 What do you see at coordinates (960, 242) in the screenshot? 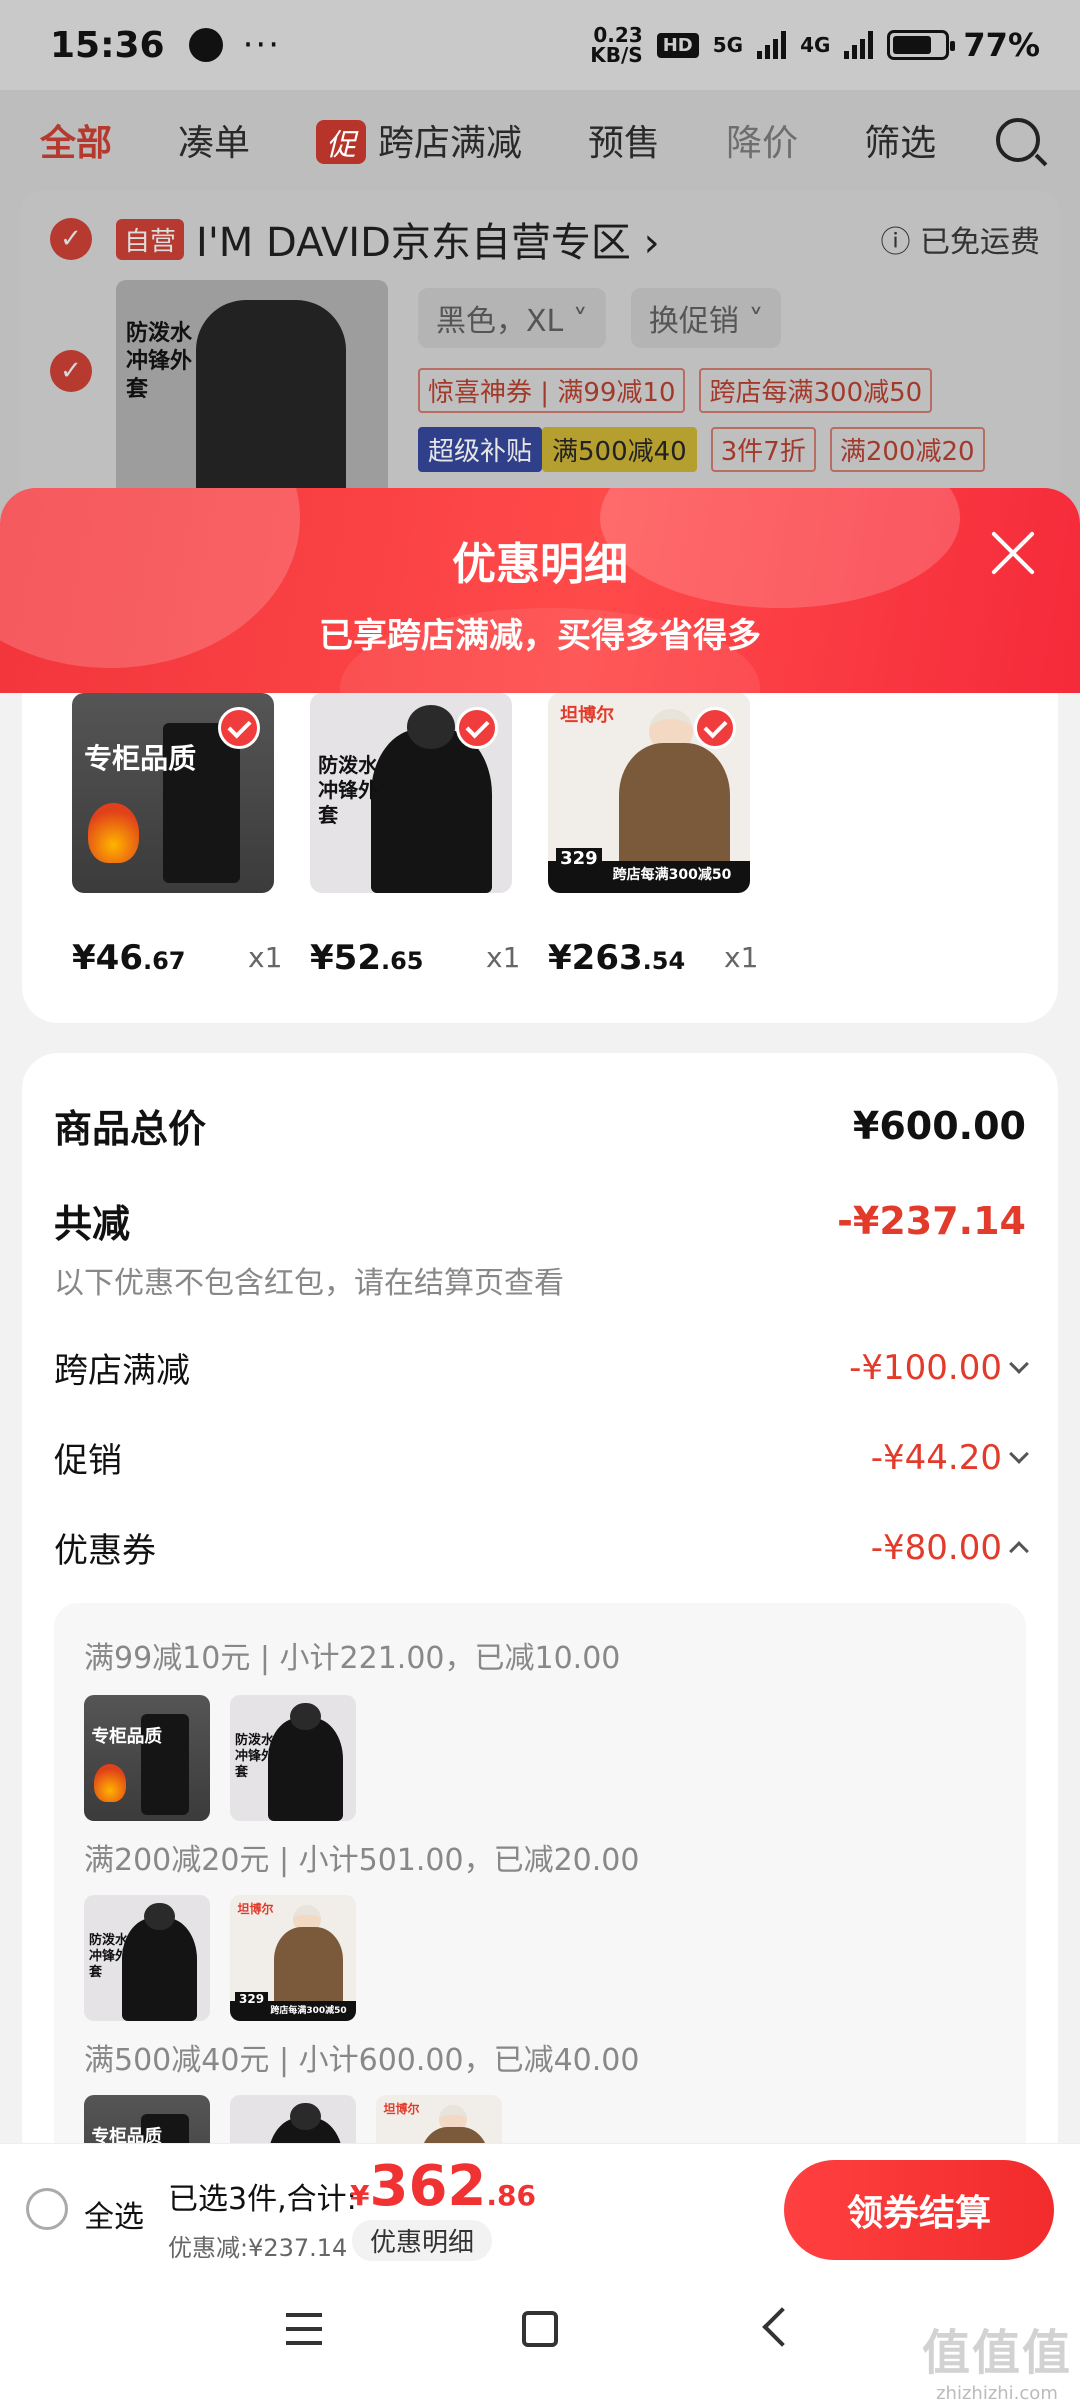
I see `free-shipping-label: ⓘ 已免运费` at bounding box center [960, 242].